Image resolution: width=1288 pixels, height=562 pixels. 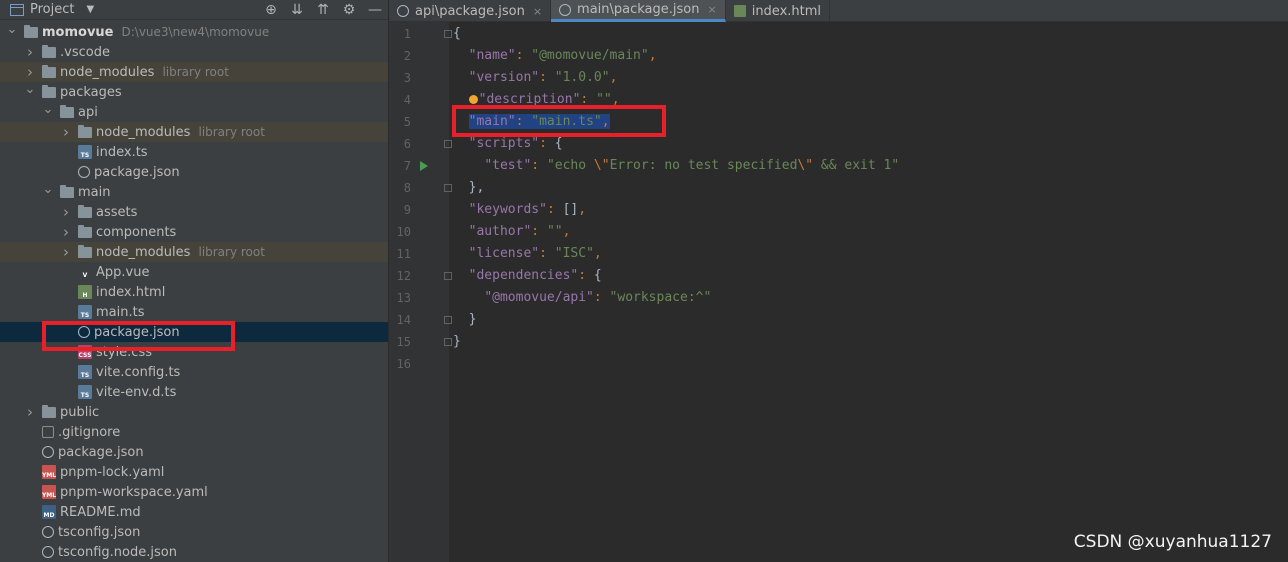 I want to click on intention-bulb-icon, so click(x=473, y=99).